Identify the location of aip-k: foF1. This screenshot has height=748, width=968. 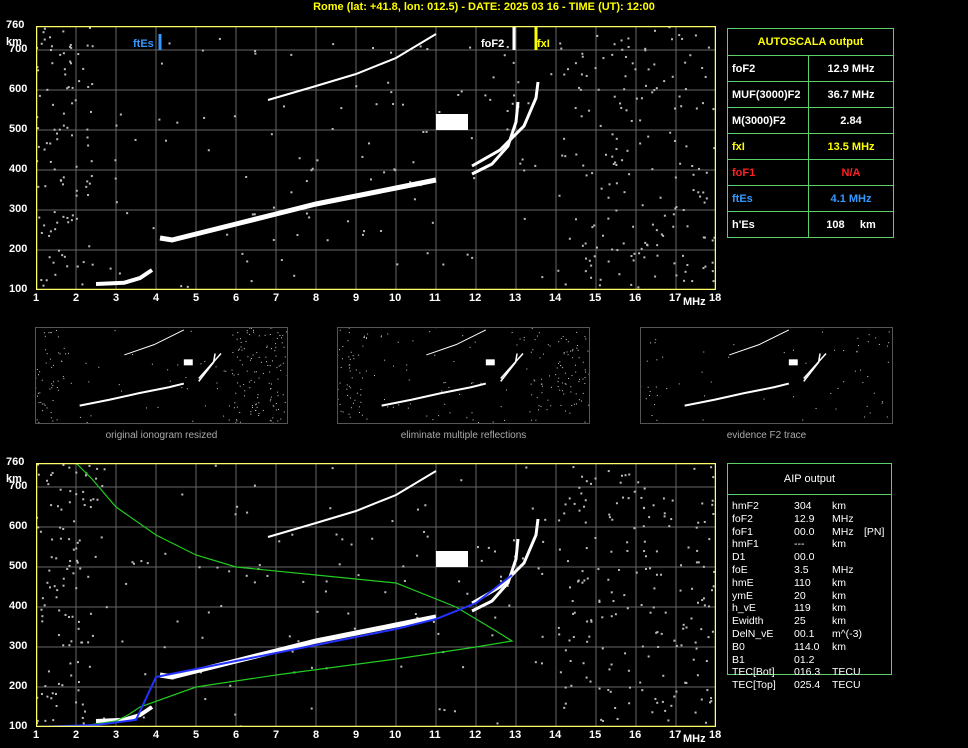
(743, 531).